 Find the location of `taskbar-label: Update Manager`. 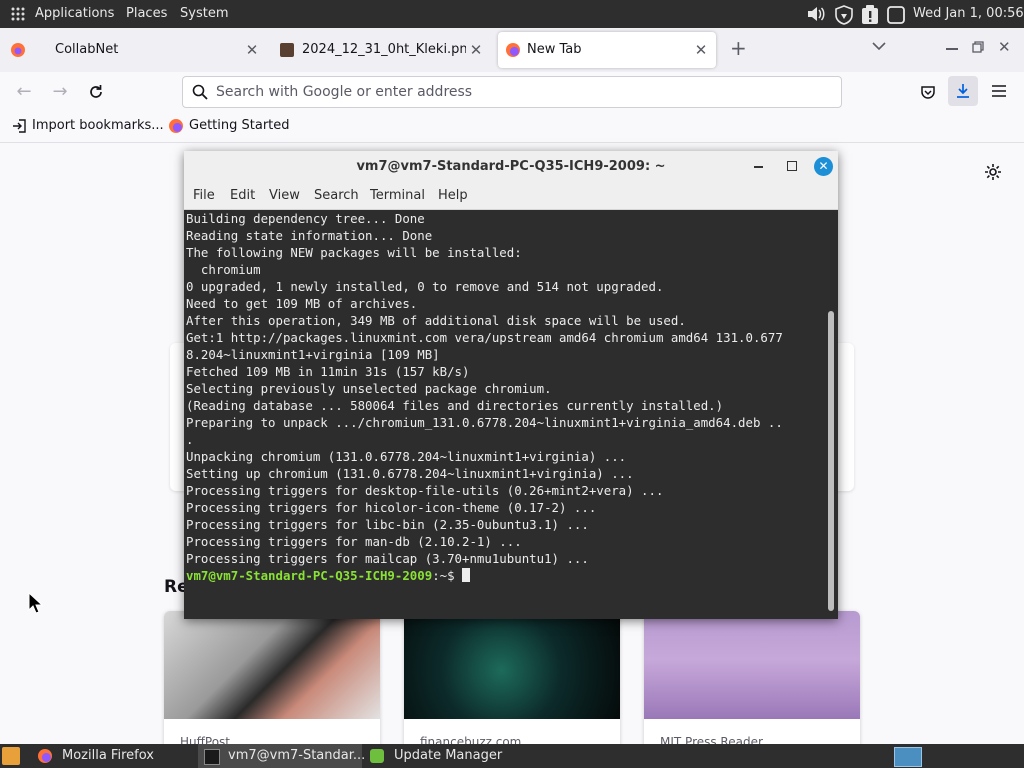

taskbar-label: Update Manager is located at coordinates (448, 755).